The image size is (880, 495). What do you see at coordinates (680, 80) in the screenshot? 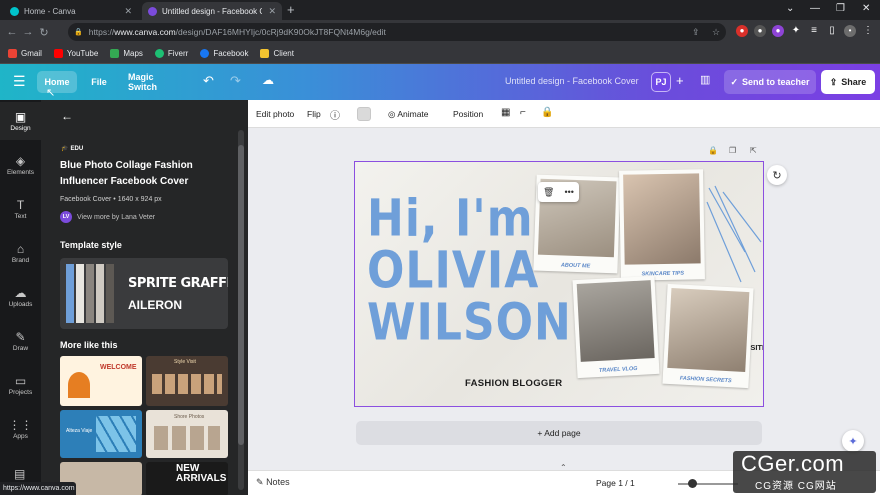
I see `add-collaborator-icon: +` at bounding box center [680, 80].